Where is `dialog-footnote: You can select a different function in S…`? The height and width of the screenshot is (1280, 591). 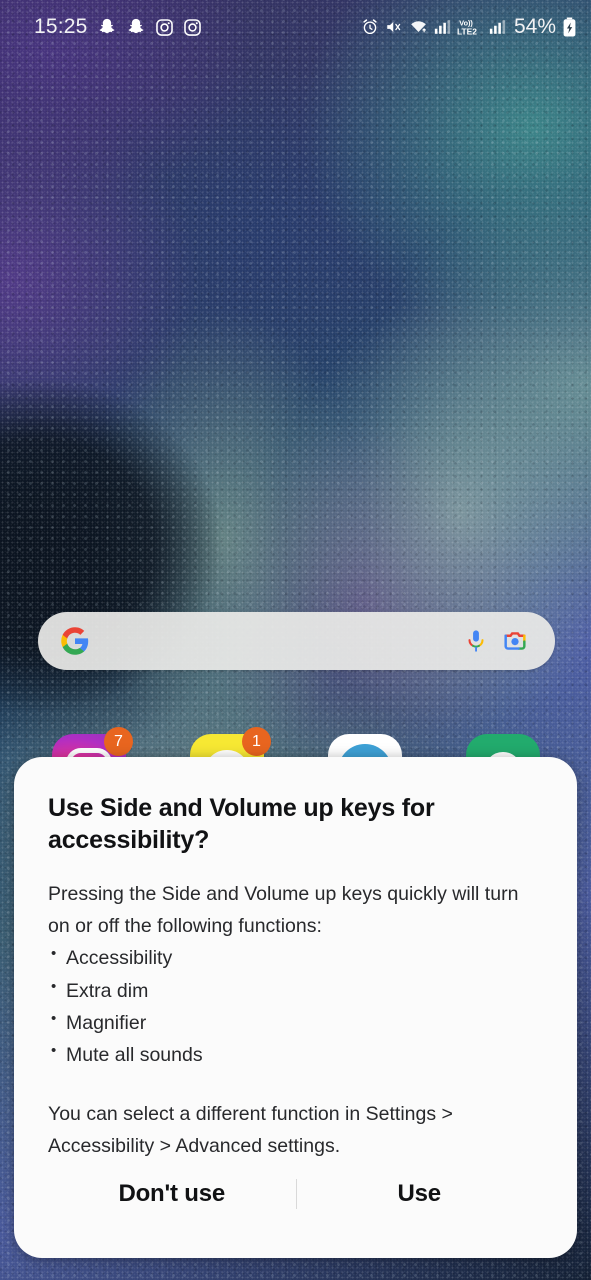
dialog-footnote: You can select a different function in S… is located at coordinates (250, 1130).